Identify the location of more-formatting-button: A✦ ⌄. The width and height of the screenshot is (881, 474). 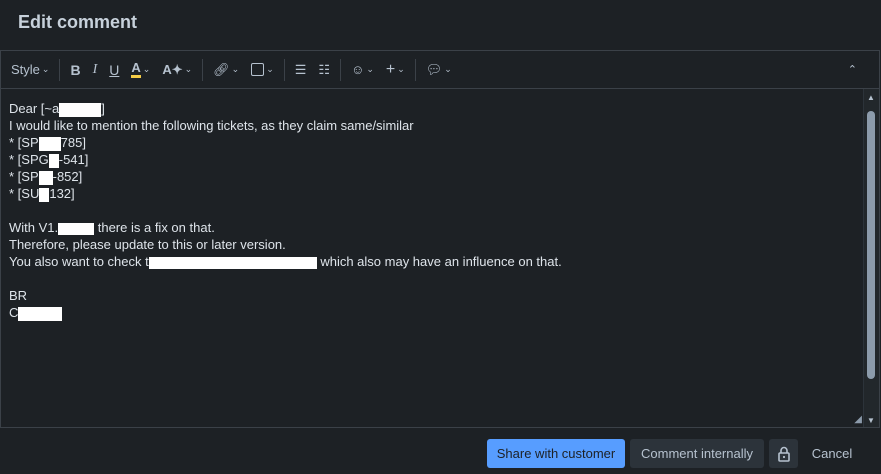
(177, 70).